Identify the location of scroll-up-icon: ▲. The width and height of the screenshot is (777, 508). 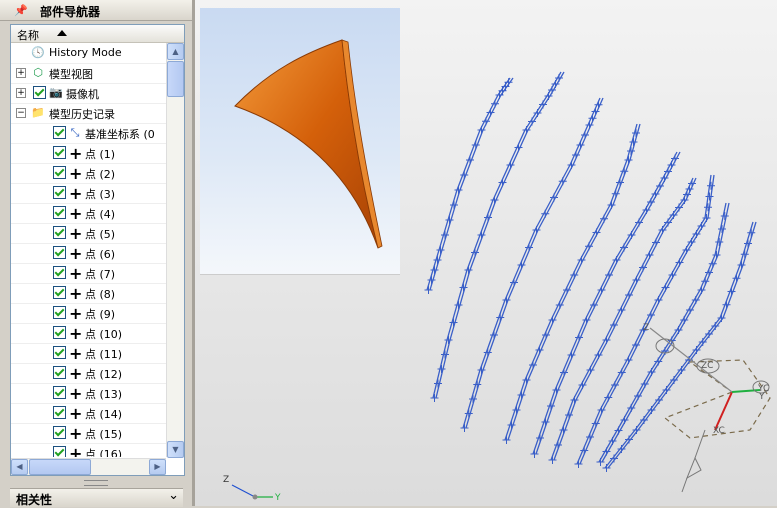
(175, 51).